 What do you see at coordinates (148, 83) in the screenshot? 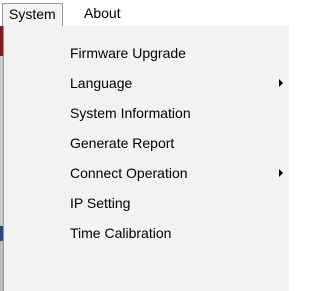
I see `menu-item-language: Language` at bounding box center [148, 83].